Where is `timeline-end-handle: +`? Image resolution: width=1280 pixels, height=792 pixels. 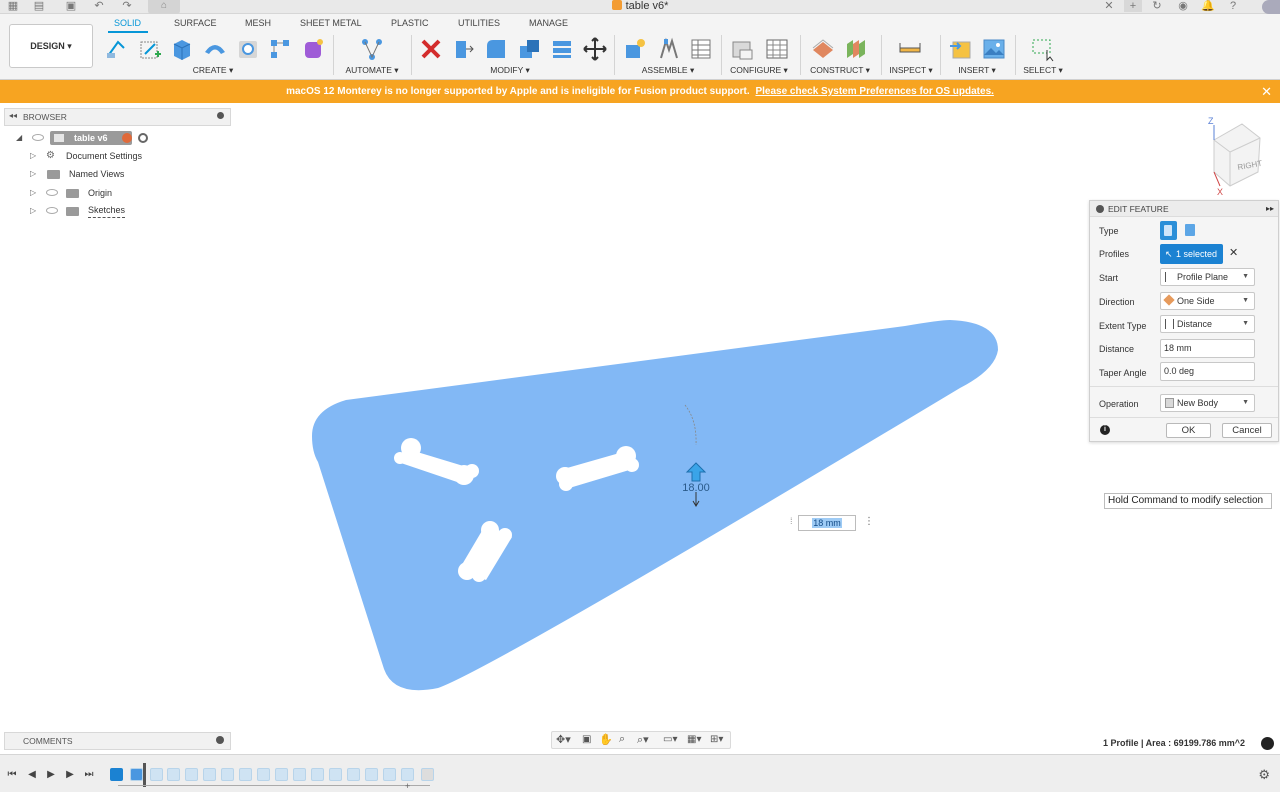 timeline-end-handle: + is located at coordinates (407, 786).